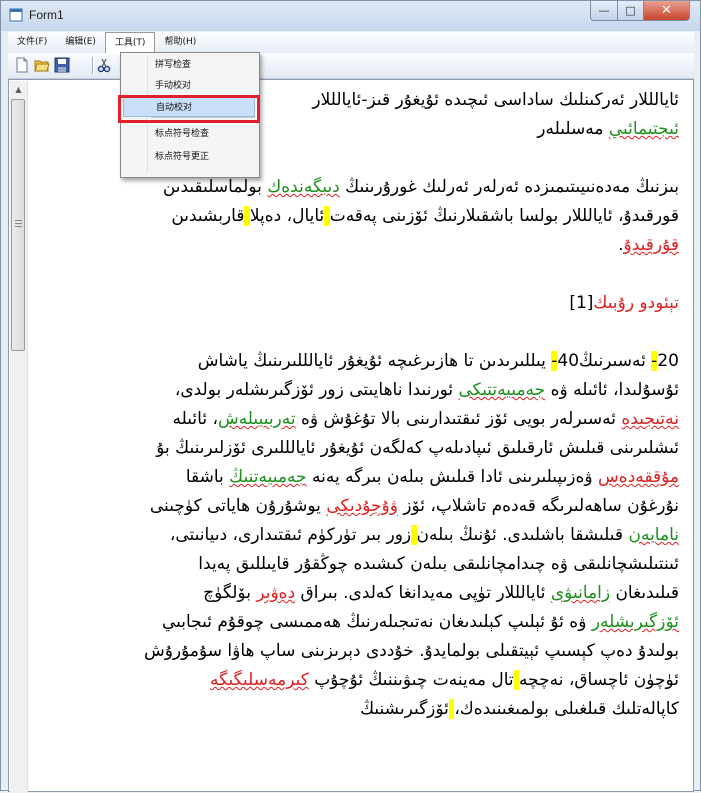 The width and height of the screenshot is (701, 793). What do you see at coordinates (638, 477) in the screenshot?
I see `spell-error-word: مۇققەدەس` at bounding box center [638, 477].